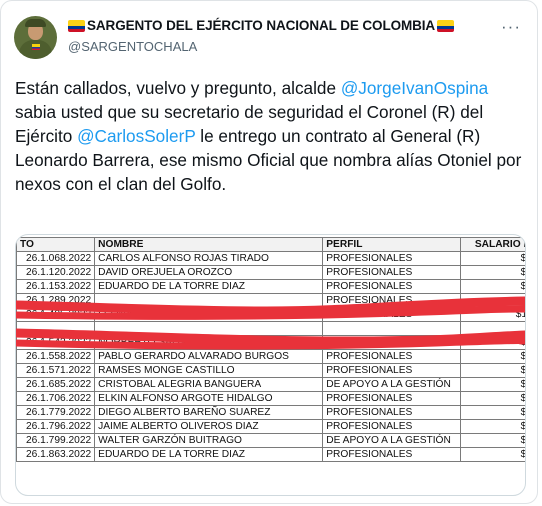 Image resolution: width=542 pixels, height=506 pixels. I want to click on table-cell: DIEGO ALBERTO BAREÑO SUAREZ, so click(209, 412).